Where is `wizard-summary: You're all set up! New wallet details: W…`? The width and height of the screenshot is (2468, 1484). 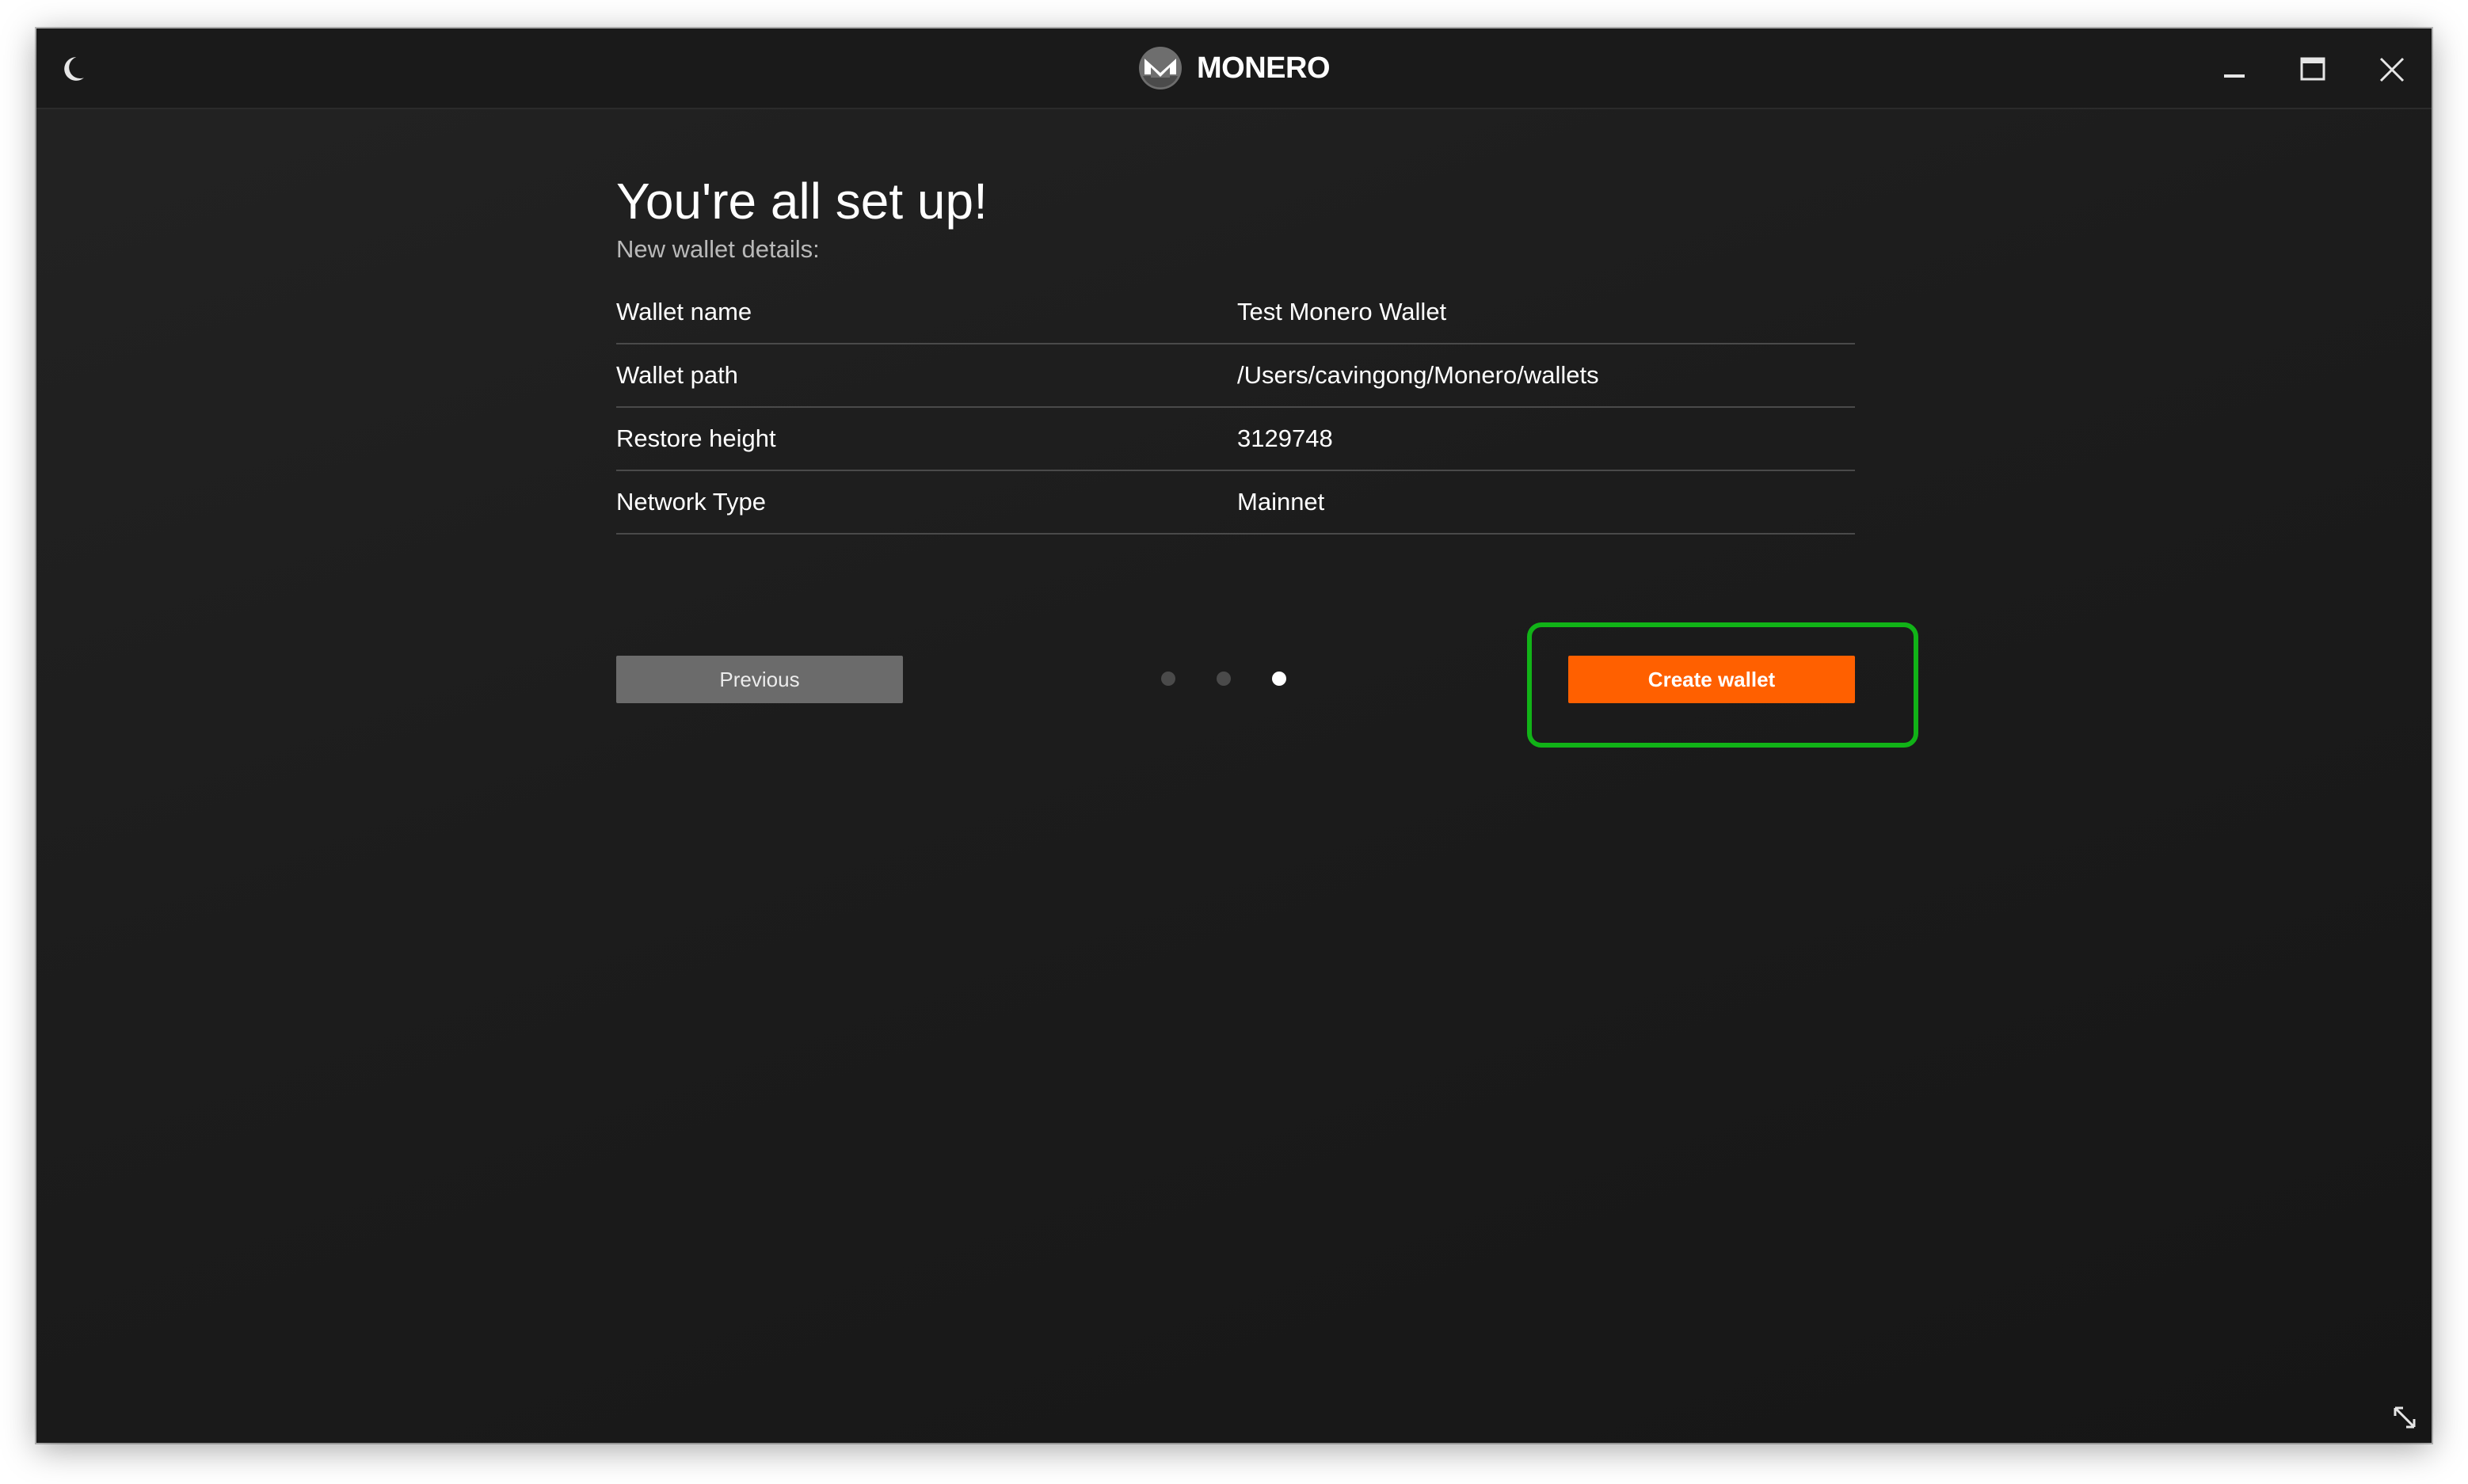 wizard-summary: You're all set up! New wallet details: W… is located at coordinates (1236, 353).